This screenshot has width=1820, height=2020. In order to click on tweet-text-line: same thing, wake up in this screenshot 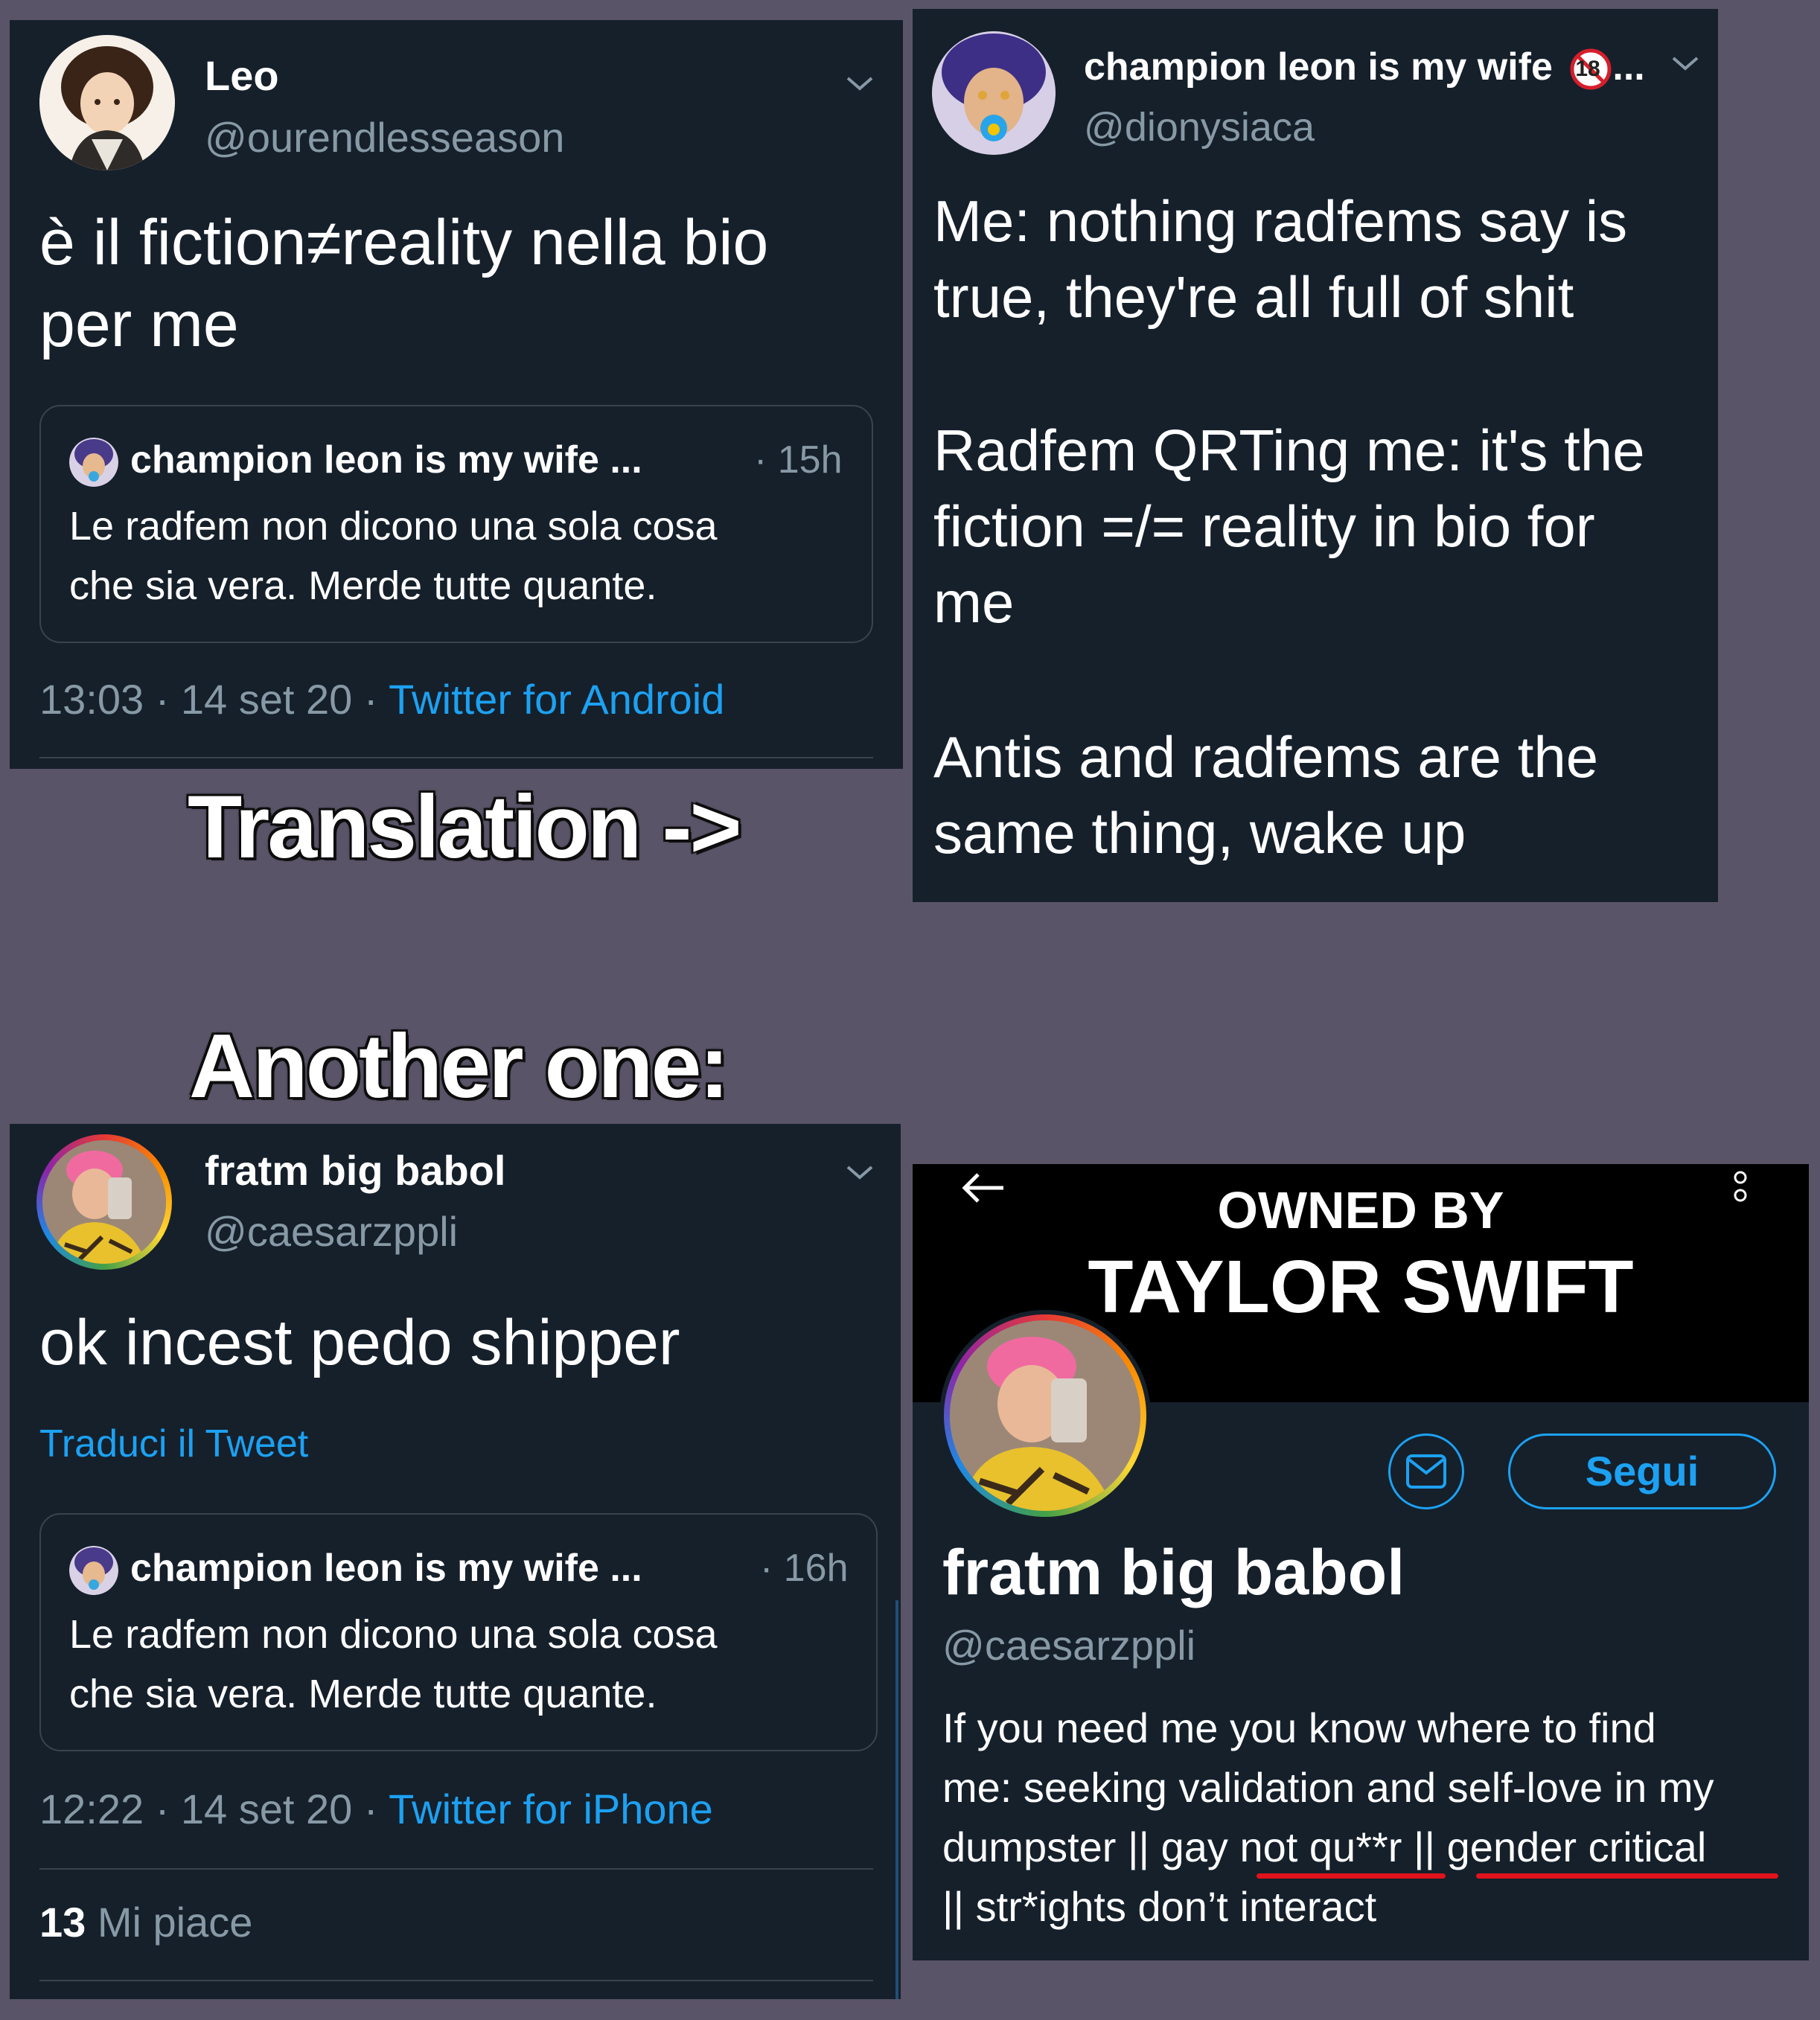, I will do `click(1199, 833)`.